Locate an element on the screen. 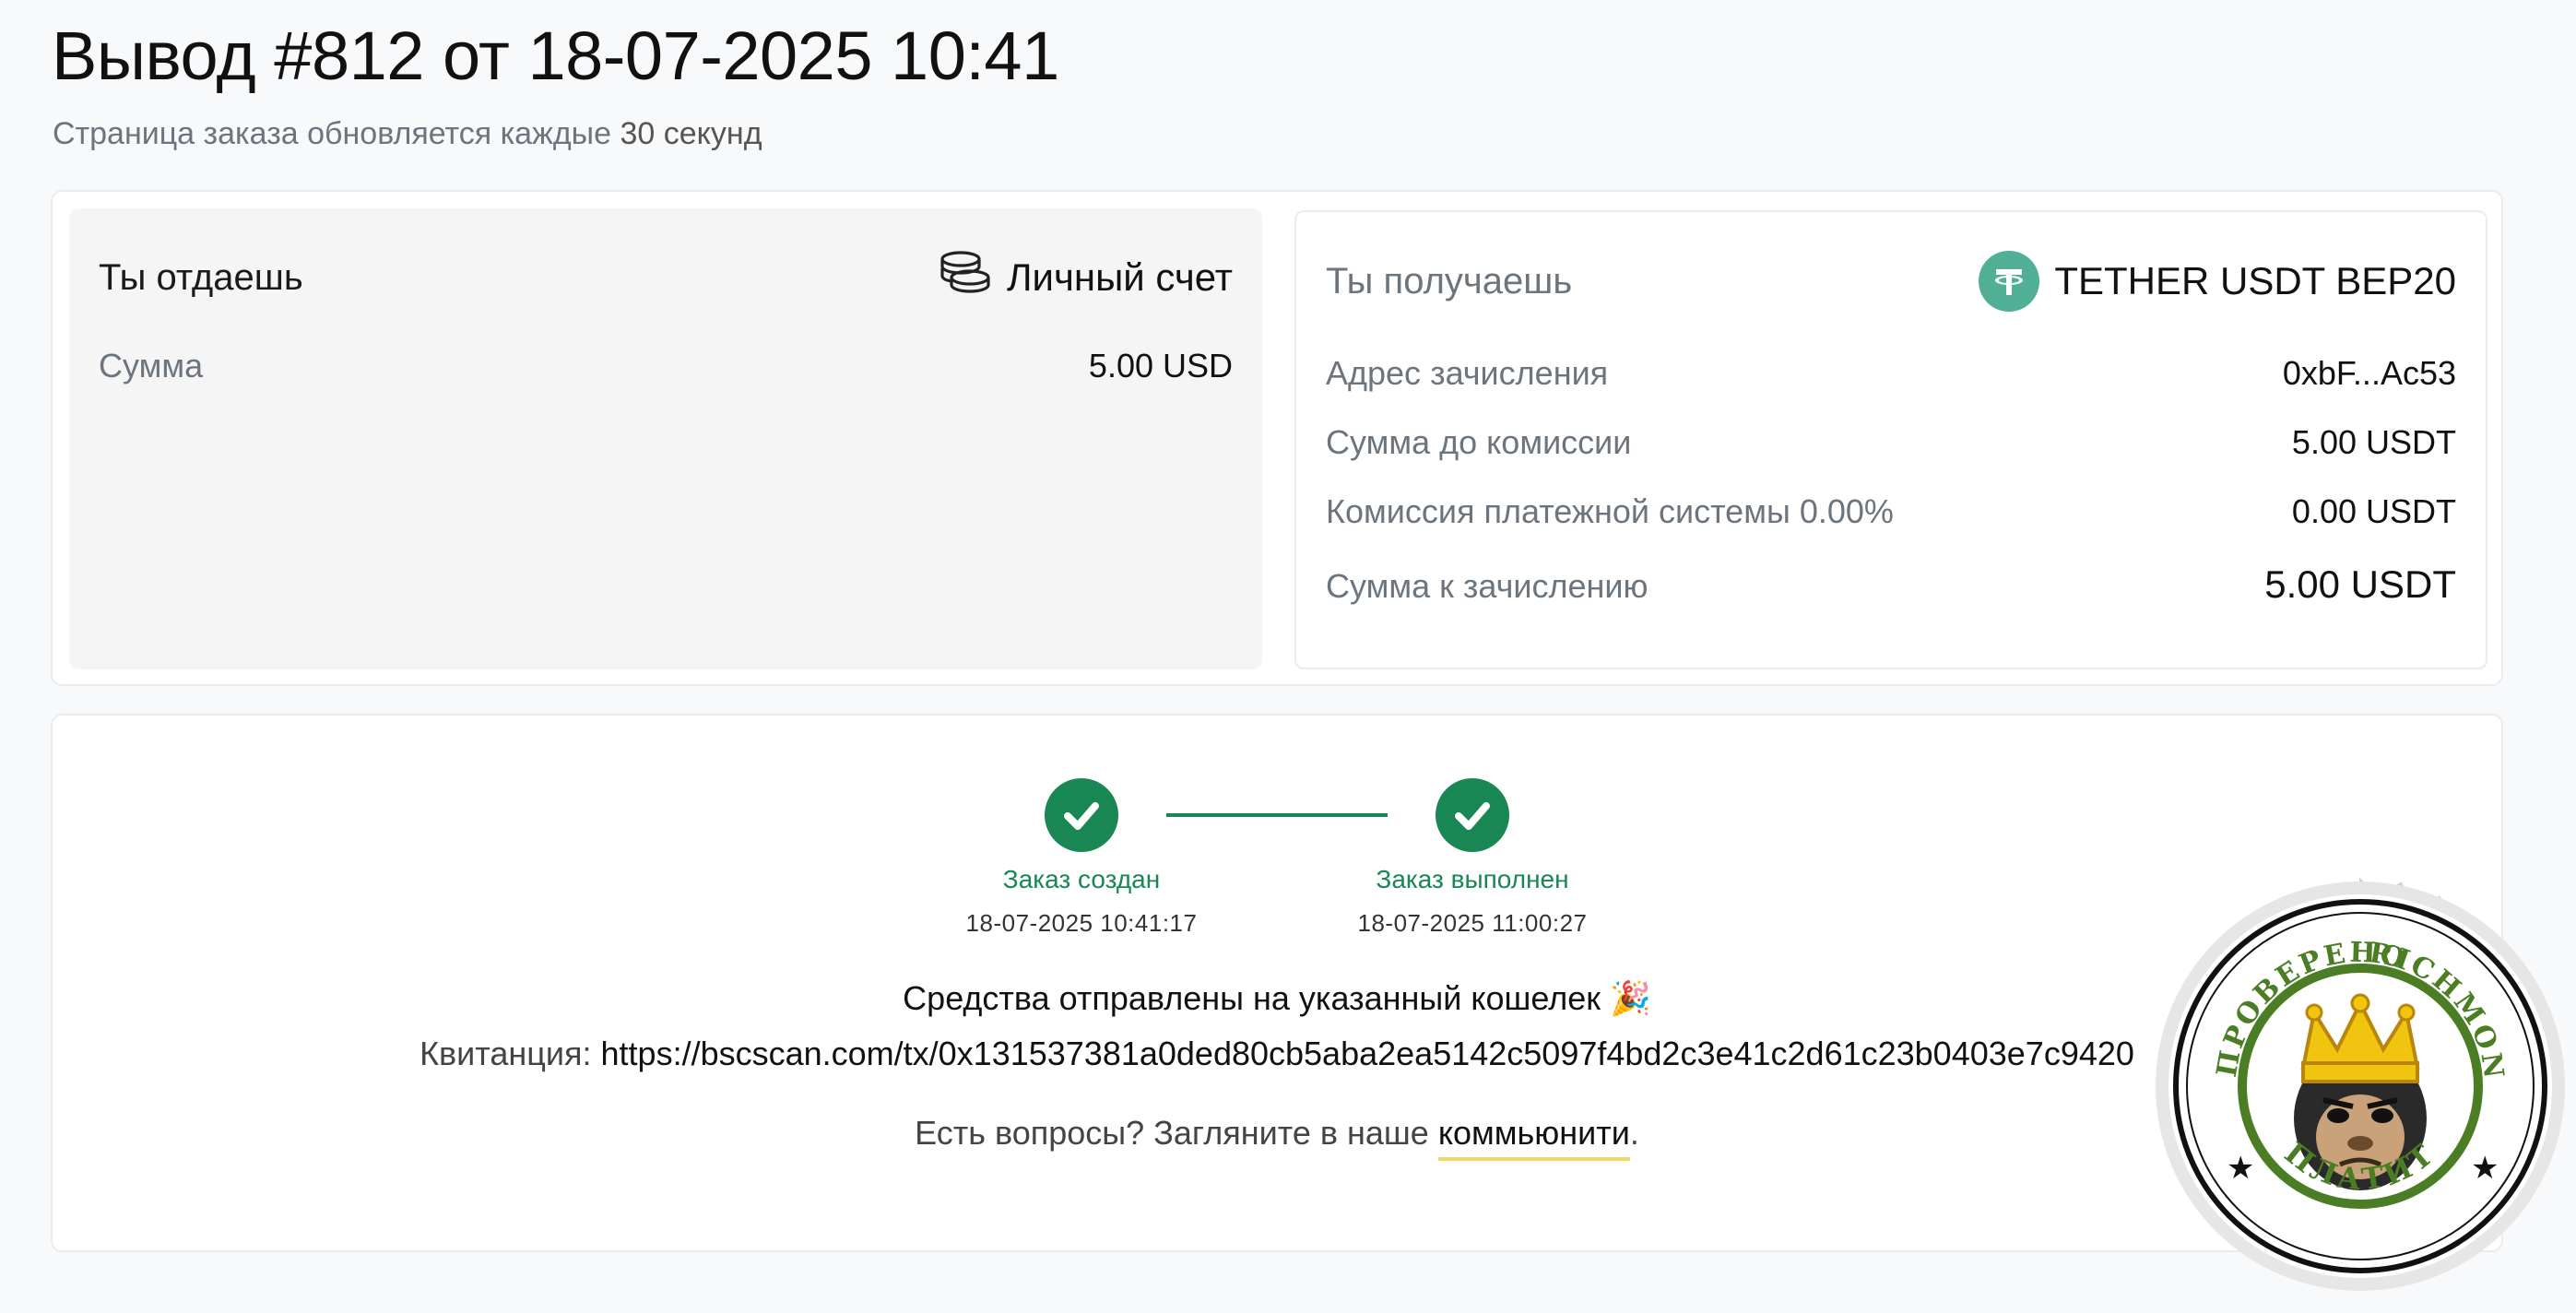 This screenshot has height=1313, width=2576. get-method: TETHER USDT BEP20 is located at coordinates (2217, 281).